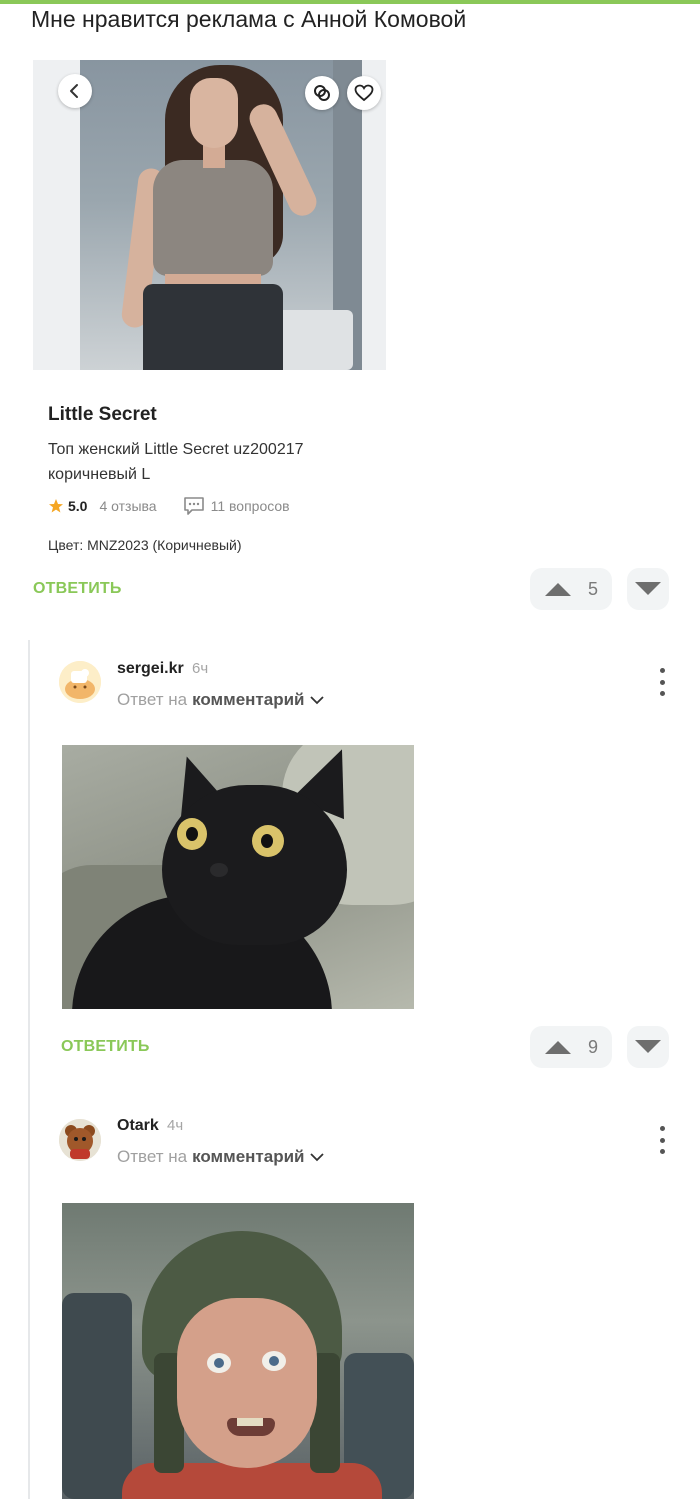  What do you see at coordinates (193, 506) in the screenshot?
I see `chat-icon` at bounding box center [193, 506].